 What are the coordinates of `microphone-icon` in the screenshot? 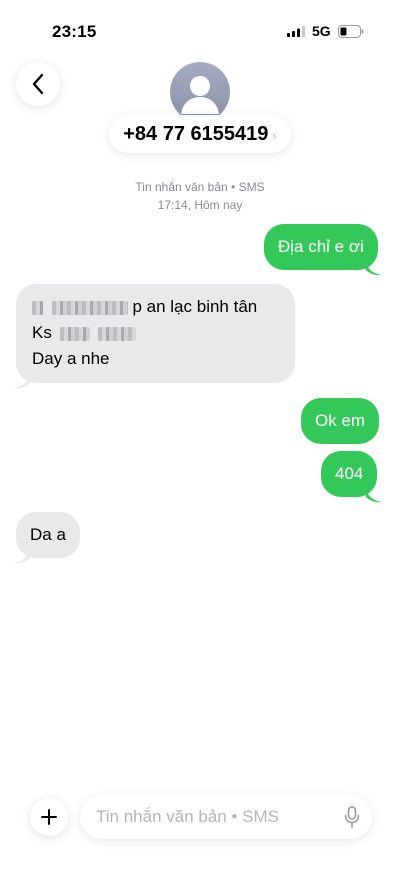 It's located at (352, 817).